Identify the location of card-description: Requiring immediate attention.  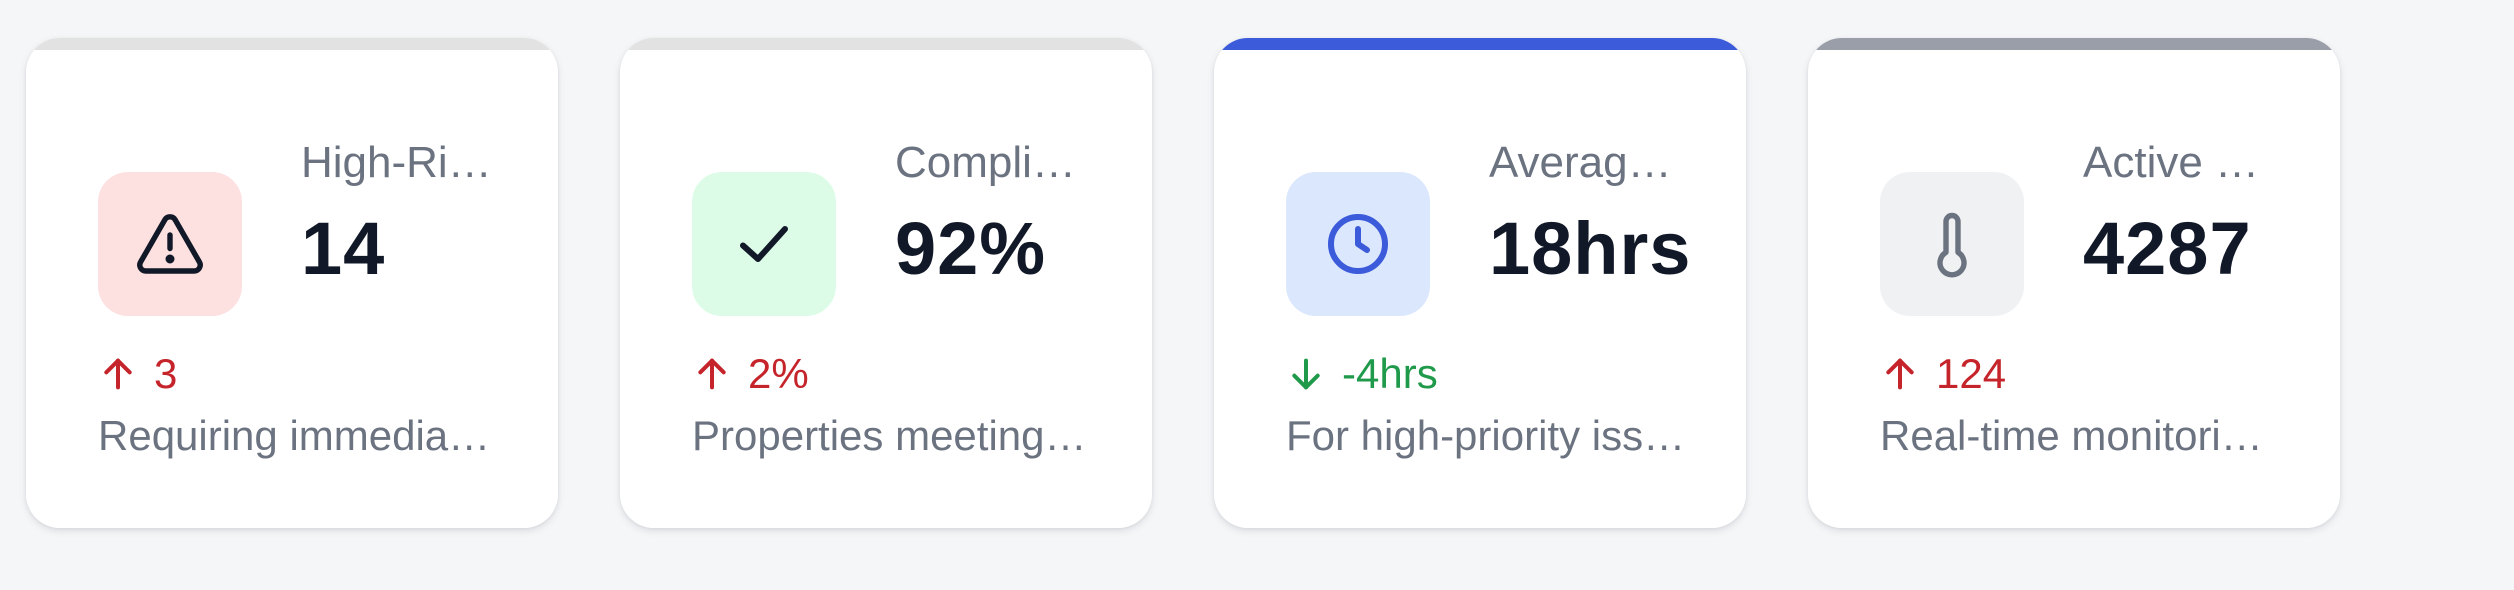
(298, 435).